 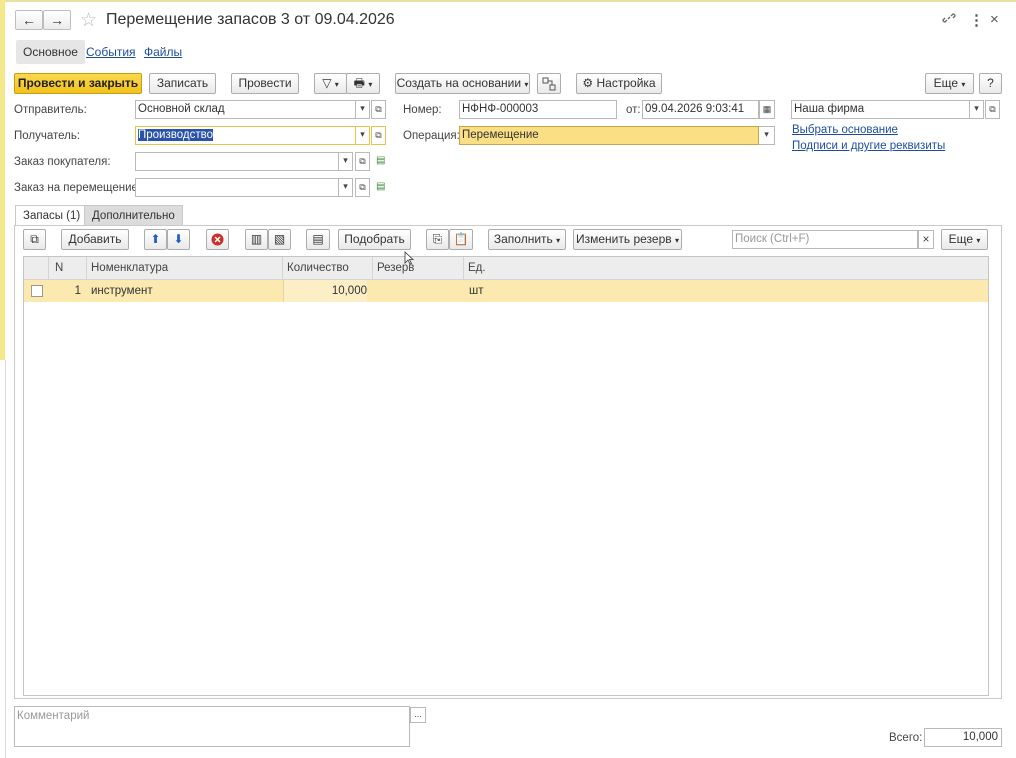 What do you see at coordinates (78, 83) in the screenshot?
I see `post-and-close-button: Провести и закрыть` at bounding box center [78, 83].